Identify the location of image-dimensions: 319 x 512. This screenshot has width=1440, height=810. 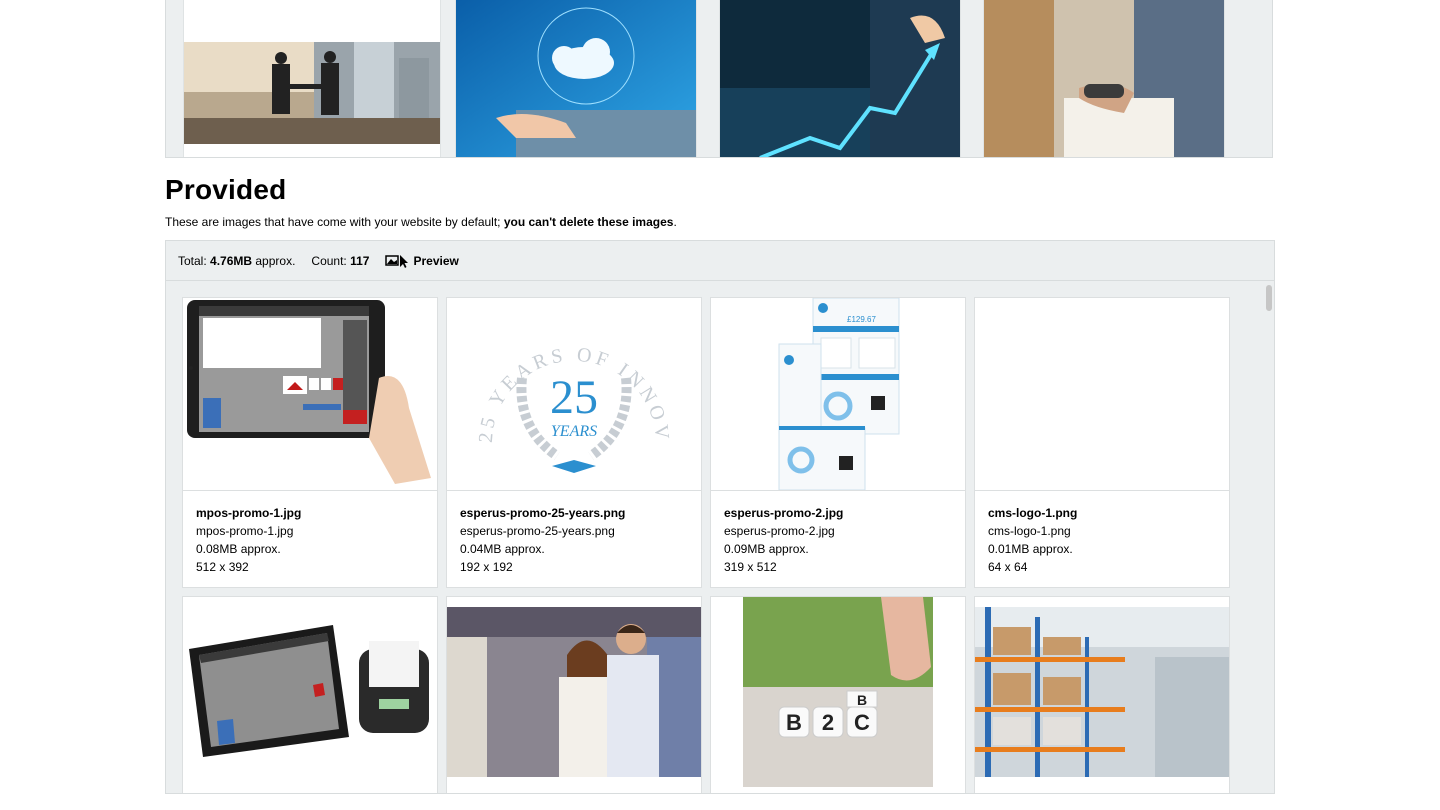
(750, 567).